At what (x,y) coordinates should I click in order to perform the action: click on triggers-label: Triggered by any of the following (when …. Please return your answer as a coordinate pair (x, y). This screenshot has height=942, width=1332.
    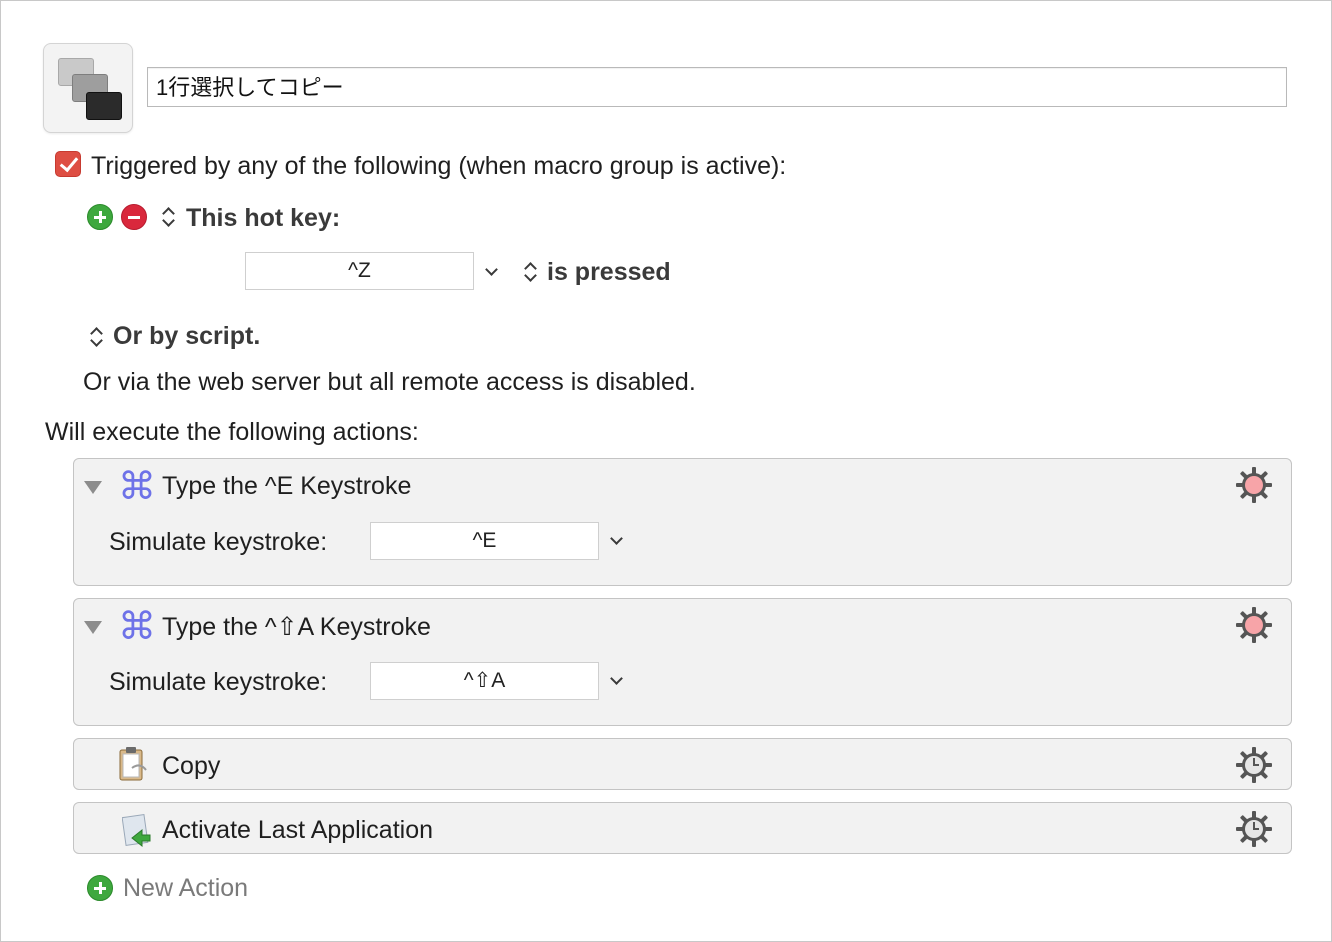
    Looking at the image, I should click on (439, 166).